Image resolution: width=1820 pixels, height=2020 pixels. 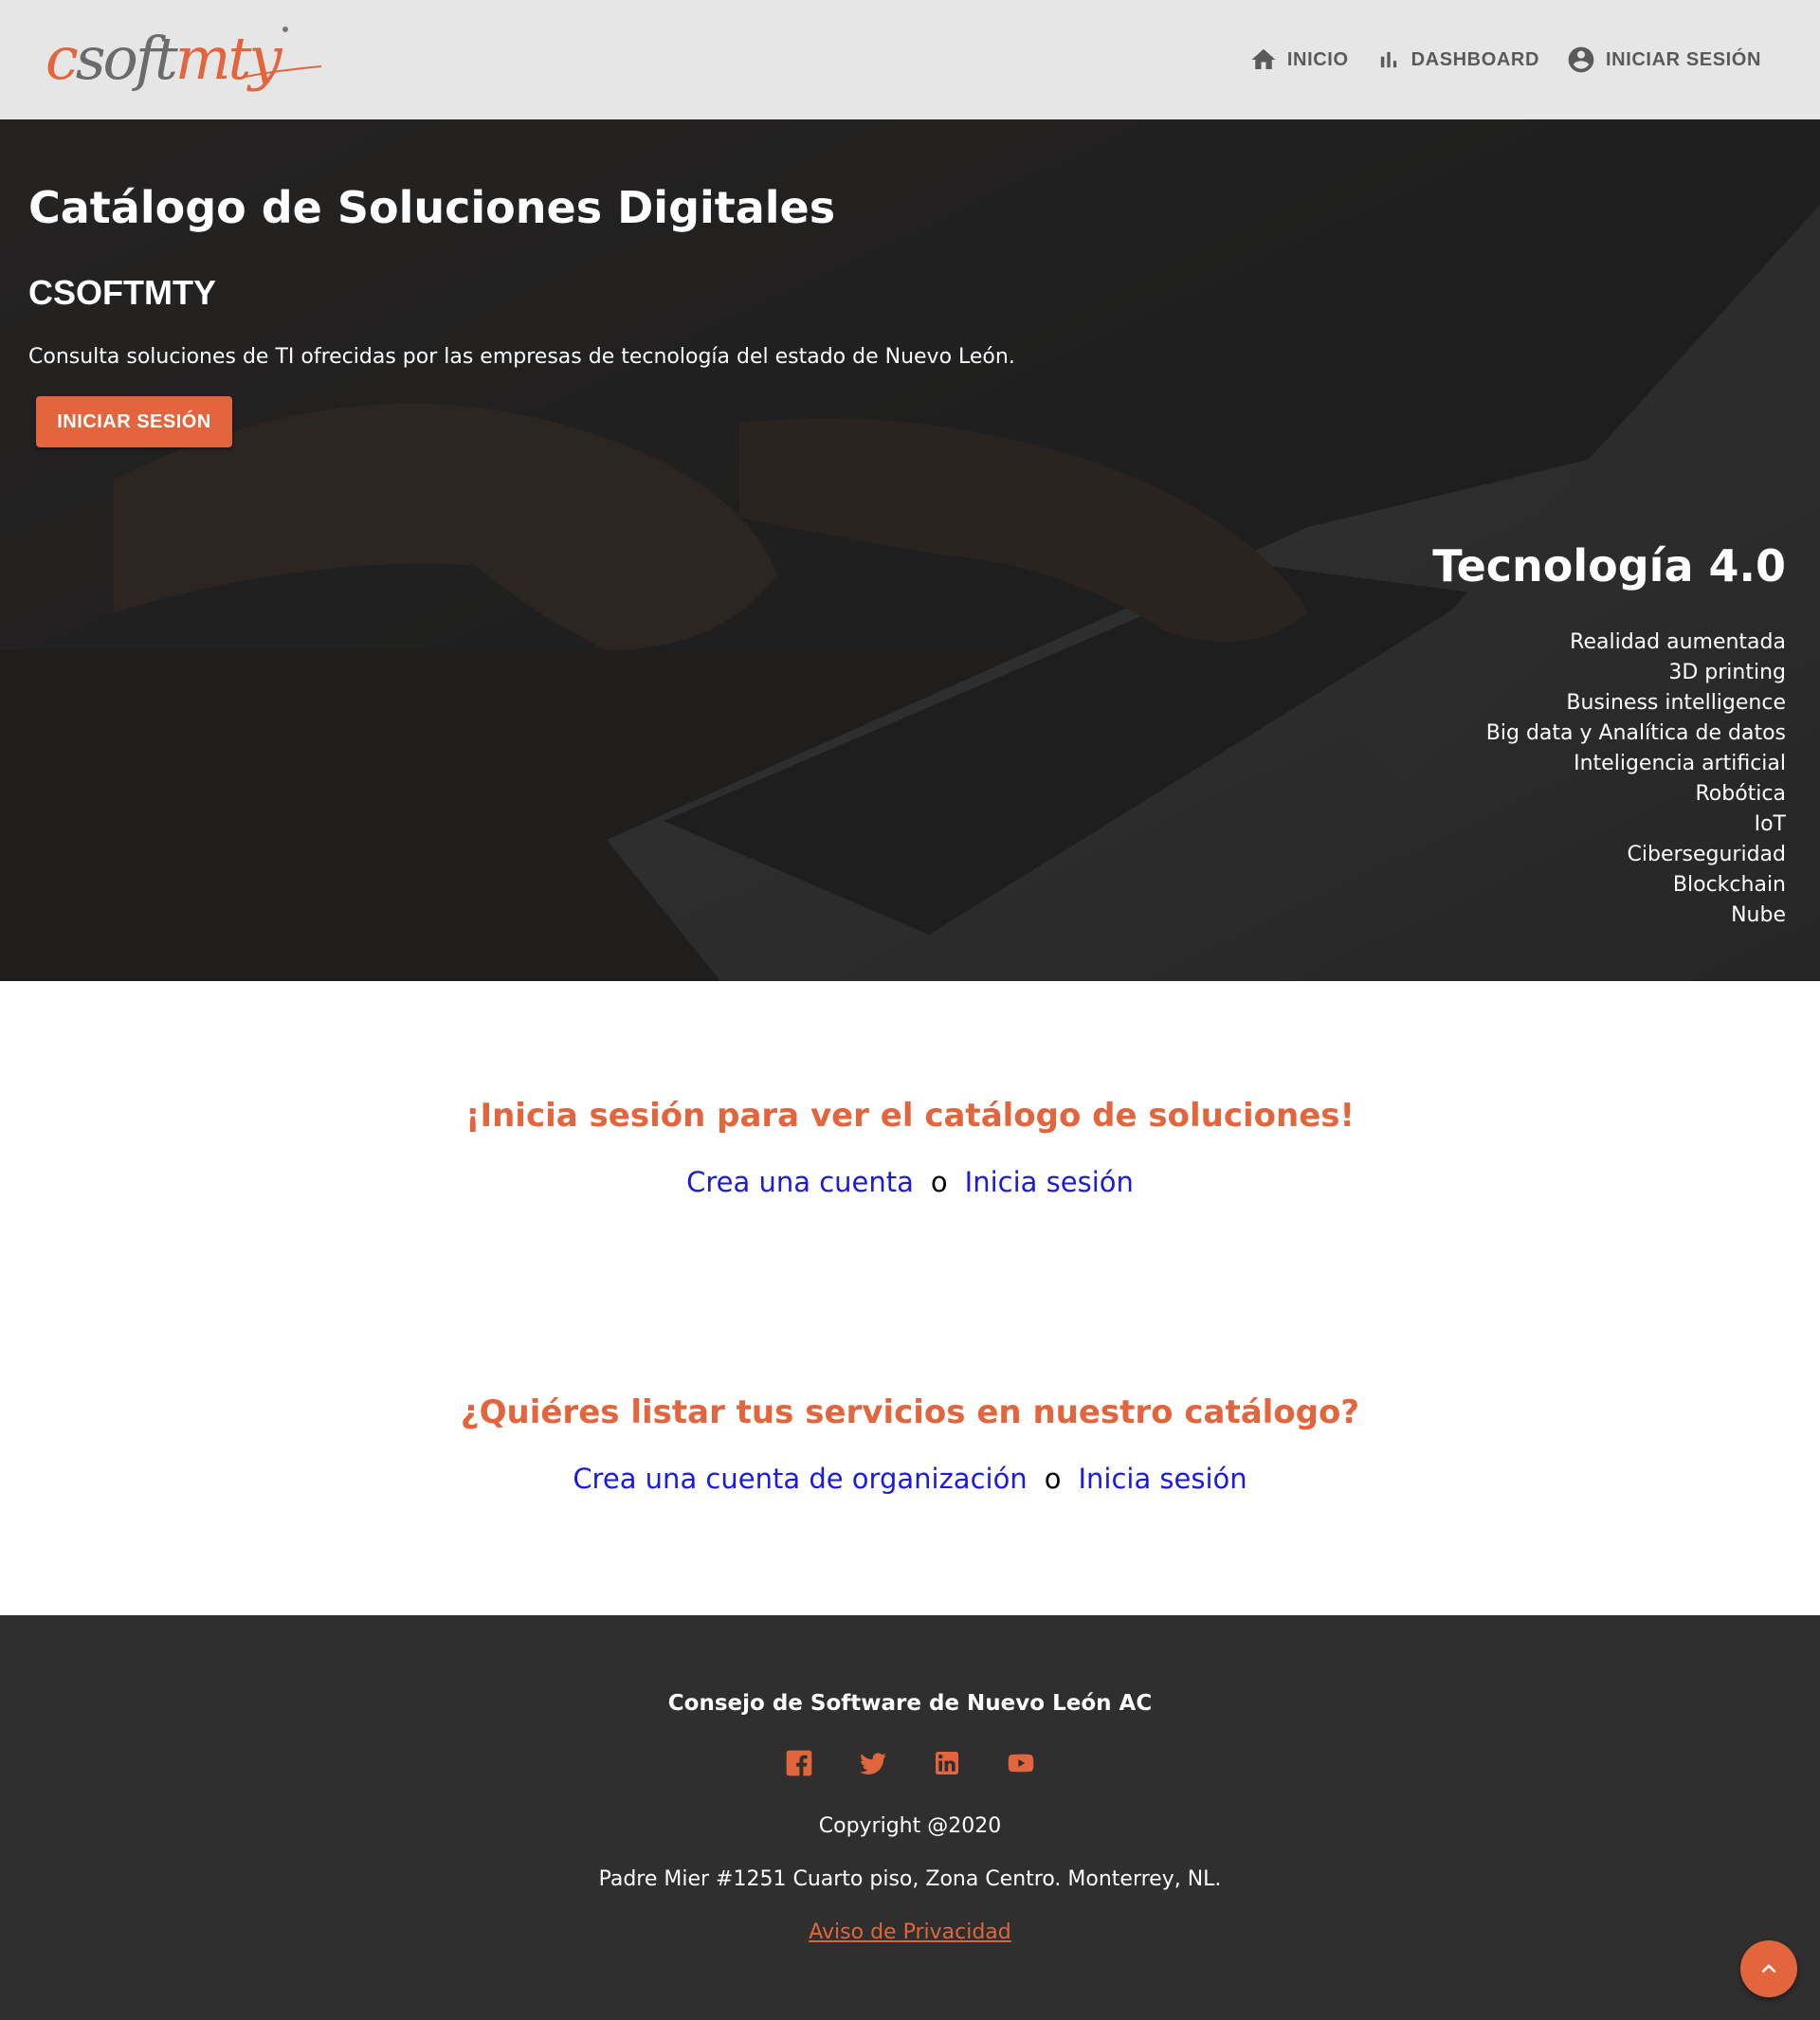 What do you see at coordinates (1683, 59) in the screenshot?
I see `nav-label-iniciar-sesion: INICIAR SESIÓN` at bounding box center [1683, 59].